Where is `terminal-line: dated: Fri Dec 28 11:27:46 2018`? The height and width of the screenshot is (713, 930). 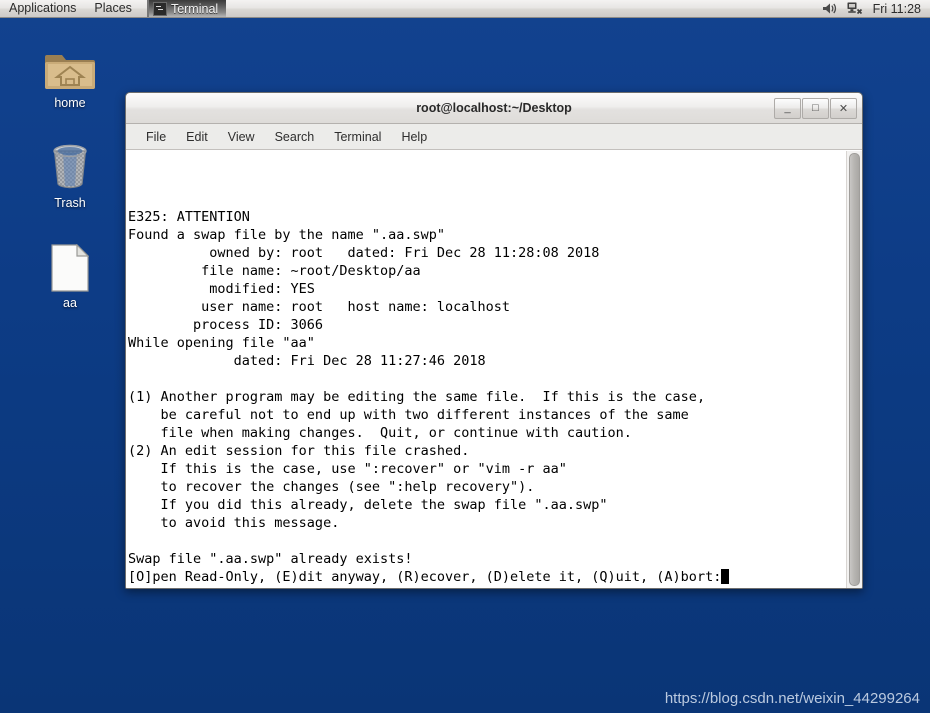
terminal-line: dated: Fri Dec 28 11:27:46 2018 is located at coordinates (307, 361).